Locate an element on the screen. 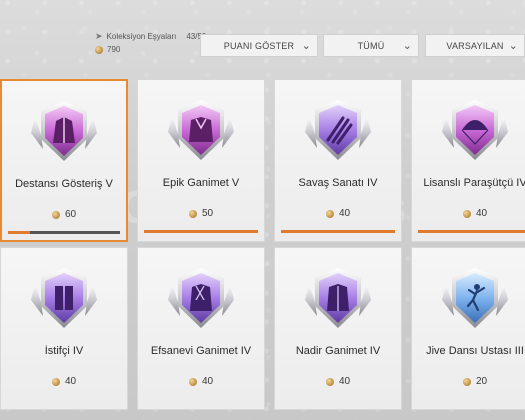 Image resolution: width=525 pixels, height=420 pixels. item-price-value: 50 is located at coordinates (207, 213).